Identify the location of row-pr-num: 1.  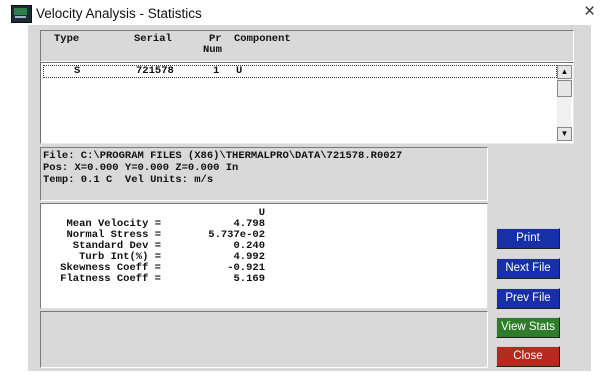
(216, 71).